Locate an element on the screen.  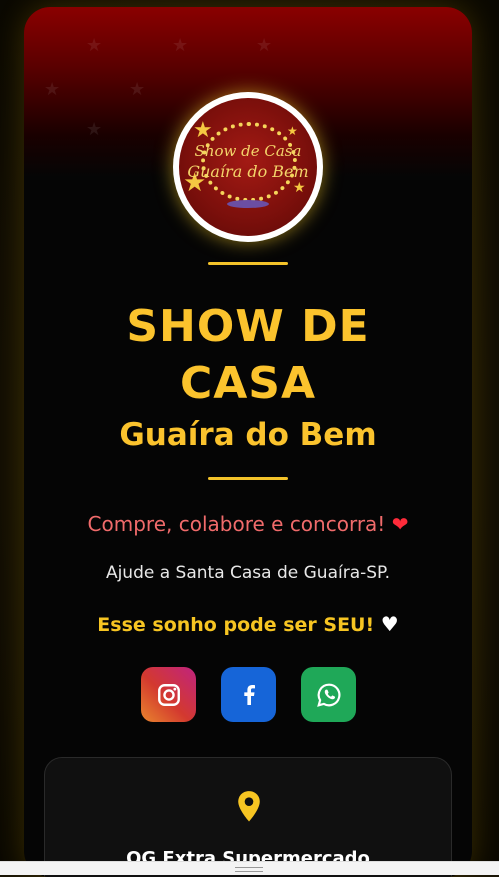
whatsapp-icon is located at coordinates (328, 695).